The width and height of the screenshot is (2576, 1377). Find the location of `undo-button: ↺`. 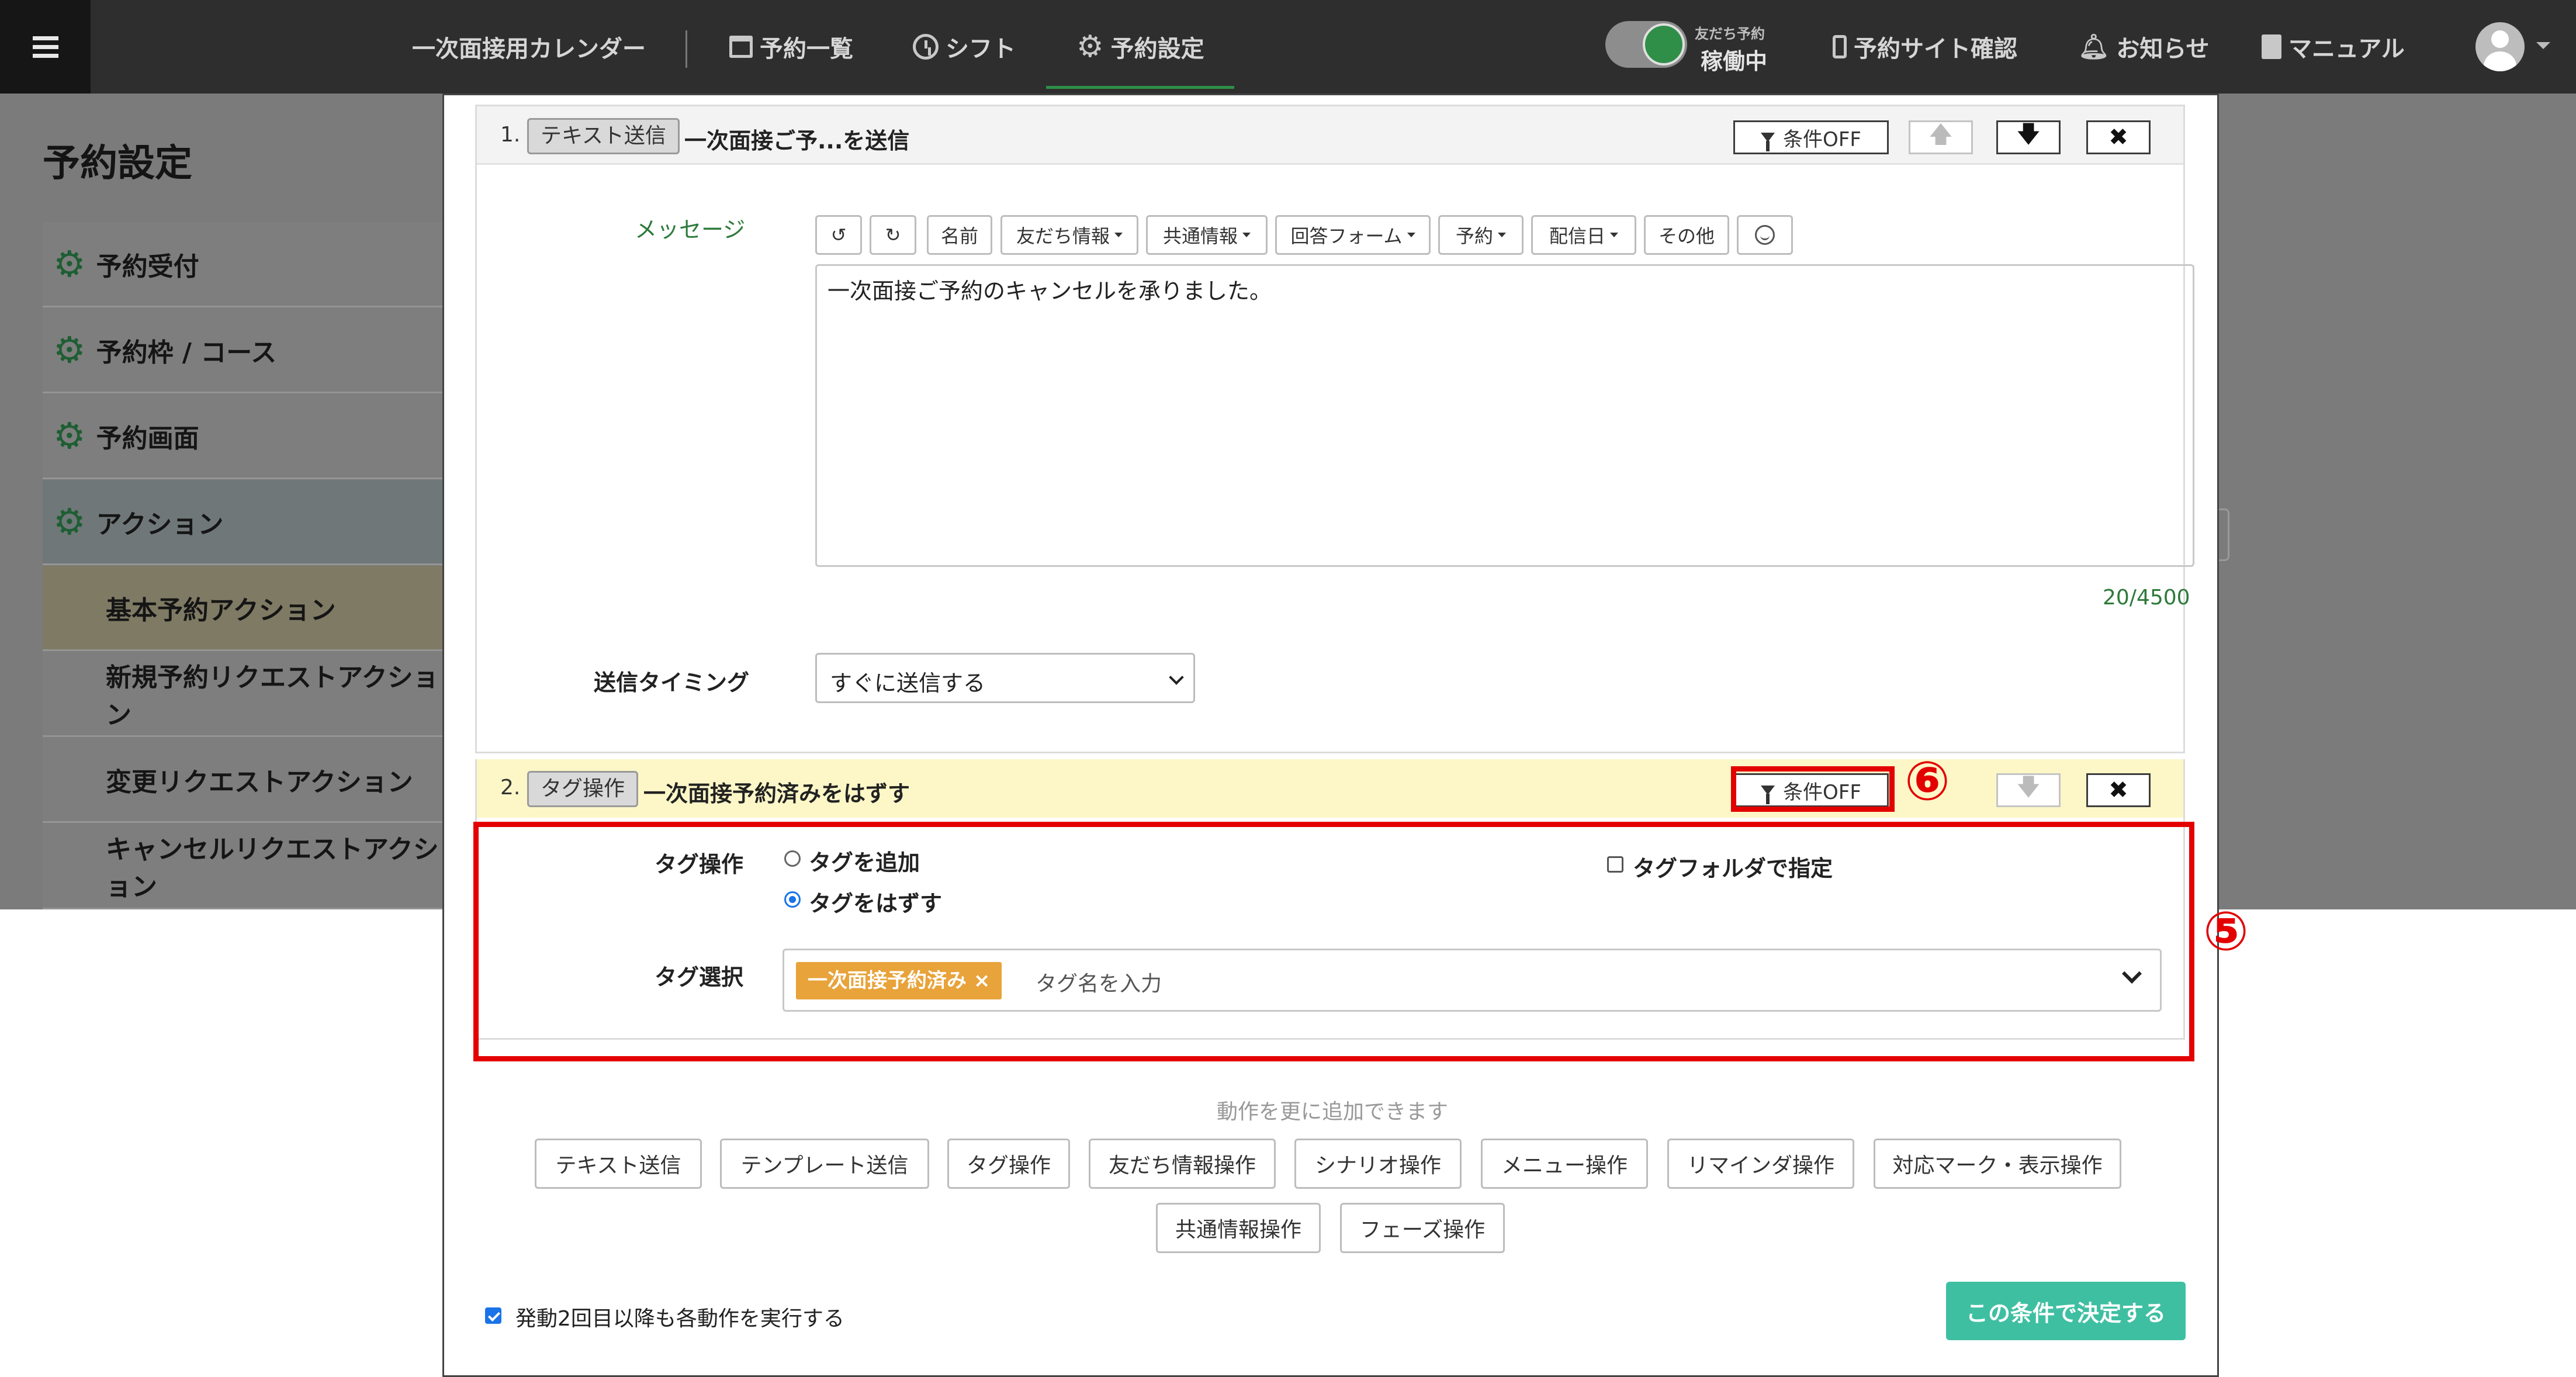

undo-button: ↺ is located at coordinates (838, 235).